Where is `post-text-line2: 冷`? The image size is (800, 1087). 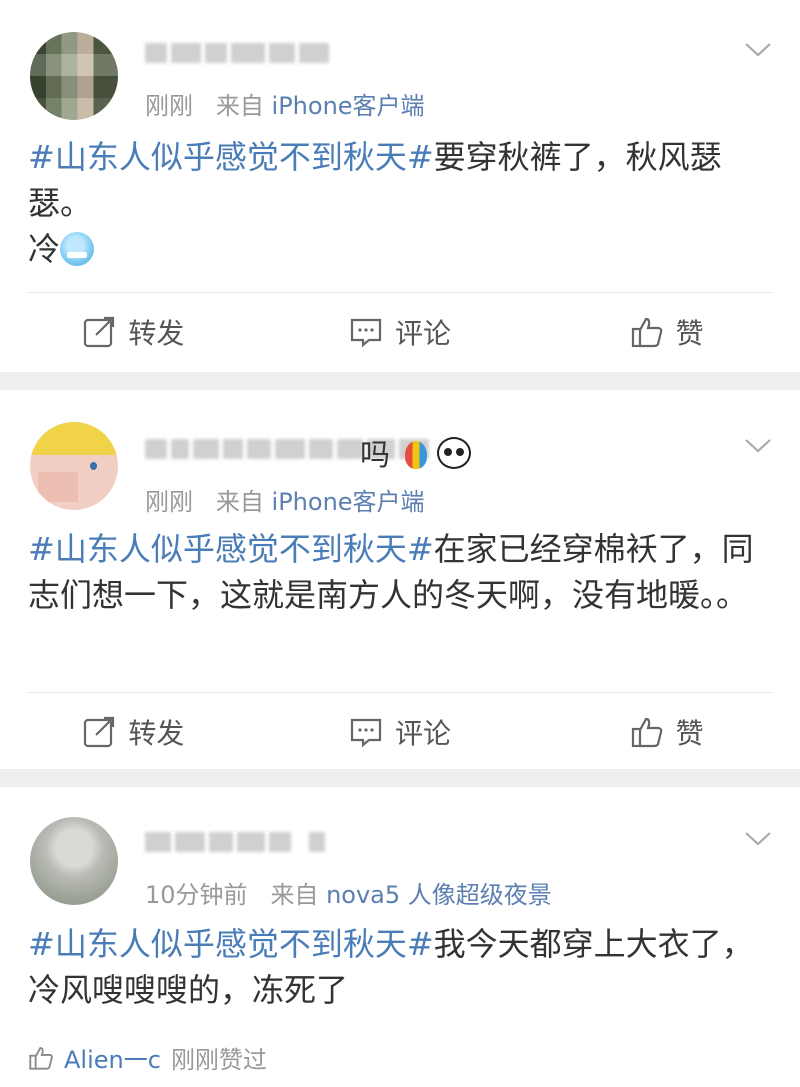 post-text-line2: 冷 is located at coordinates (44, 249).